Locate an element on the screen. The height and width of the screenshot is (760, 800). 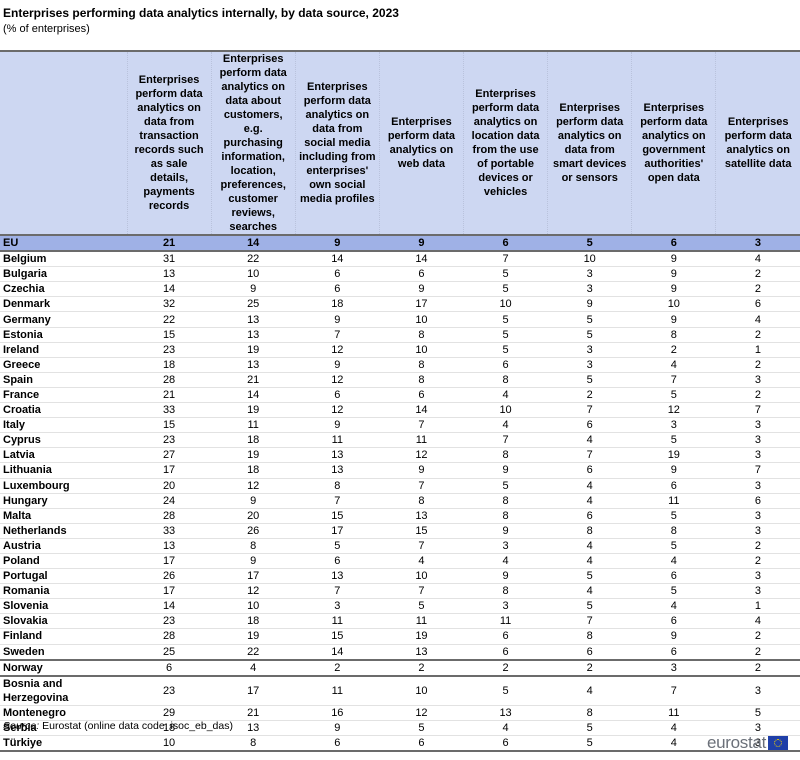
row-label: Luxembourg is located at coordinates (63, 486).